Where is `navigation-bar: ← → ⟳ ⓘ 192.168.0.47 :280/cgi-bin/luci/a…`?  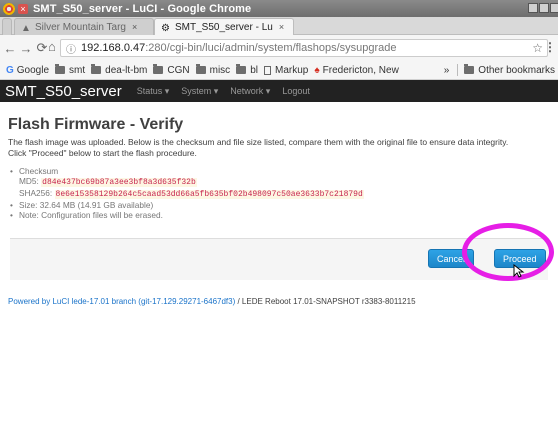 navigation-bar: ← → ⟳ ⓘ 192.168.0.47 :280/cgi-bin/luci/a… is located at coordinates (279, 48).